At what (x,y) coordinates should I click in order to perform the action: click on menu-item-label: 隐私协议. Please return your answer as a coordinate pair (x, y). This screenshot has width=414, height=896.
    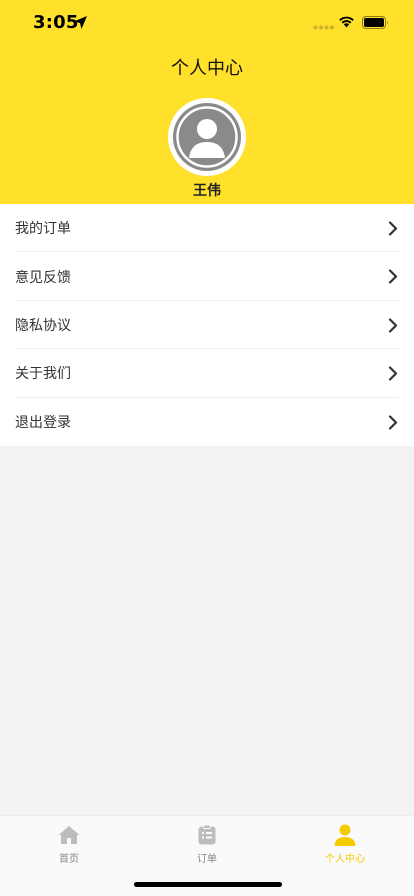
    Looking at the image, I should click on (43, 325).